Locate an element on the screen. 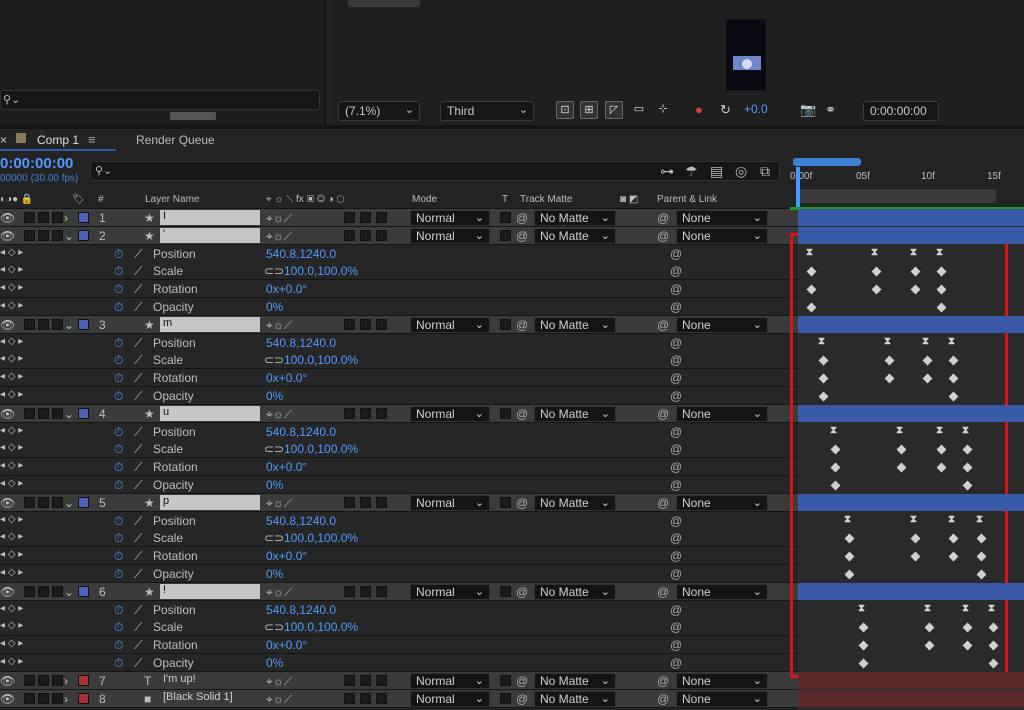 Image resolution: width=1024 pixels, height=710 pixels. layer-row: 👁 ⌄ 3 ★ m ⌖☼⟋ Normal ⌄ @ No Matte ⌄ @ None ⌄ is located at coordinates (400, 324).